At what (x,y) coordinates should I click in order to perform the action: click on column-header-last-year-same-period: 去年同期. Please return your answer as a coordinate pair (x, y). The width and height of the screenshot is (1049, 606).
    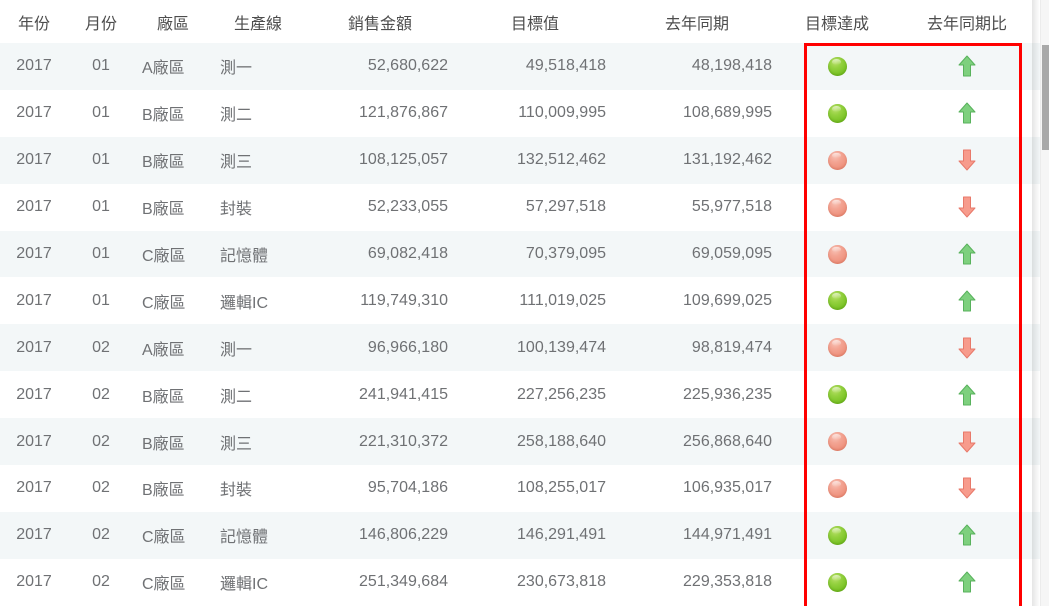
    Looking at the image, I should click on (697, 21).